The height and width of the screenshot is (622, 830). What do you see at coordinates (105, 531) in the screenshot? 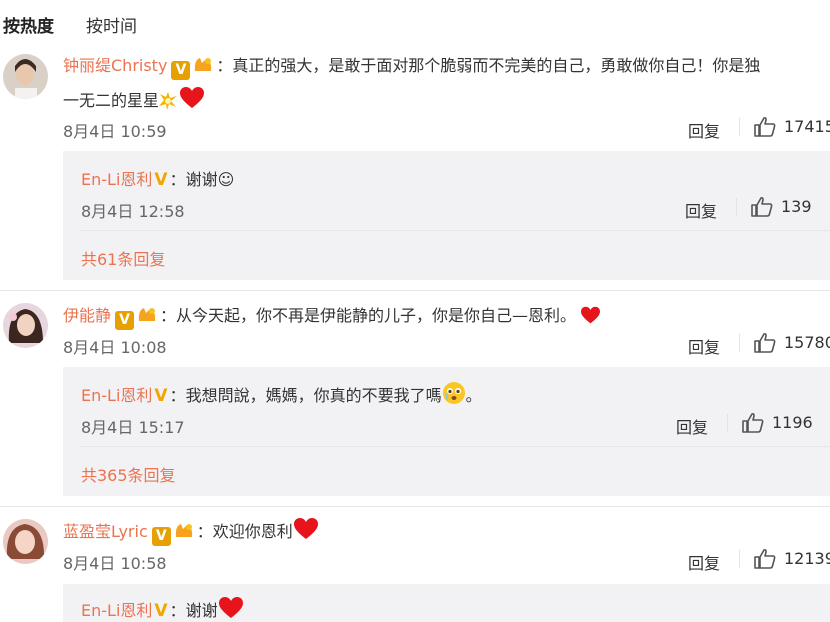
I see `username-link: 蓝盈莹Lyric` at bounding box center [105, 531].